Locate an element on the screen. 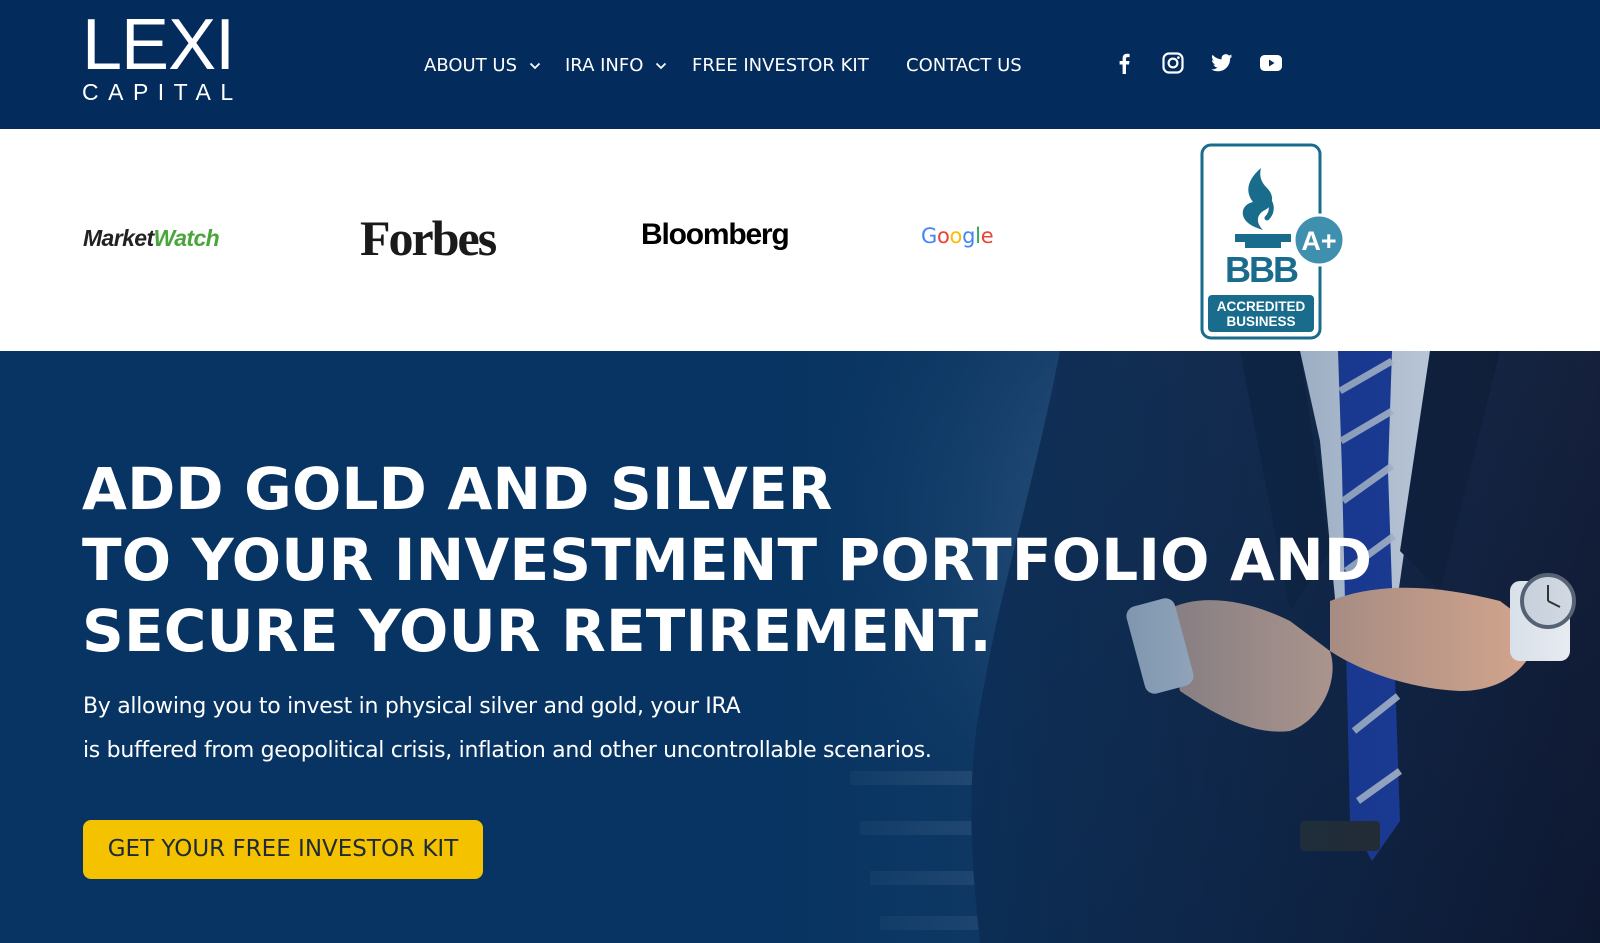  nav-free-investor-kit: FREE INVESTOR KIT is located at coordinates (780, 66).